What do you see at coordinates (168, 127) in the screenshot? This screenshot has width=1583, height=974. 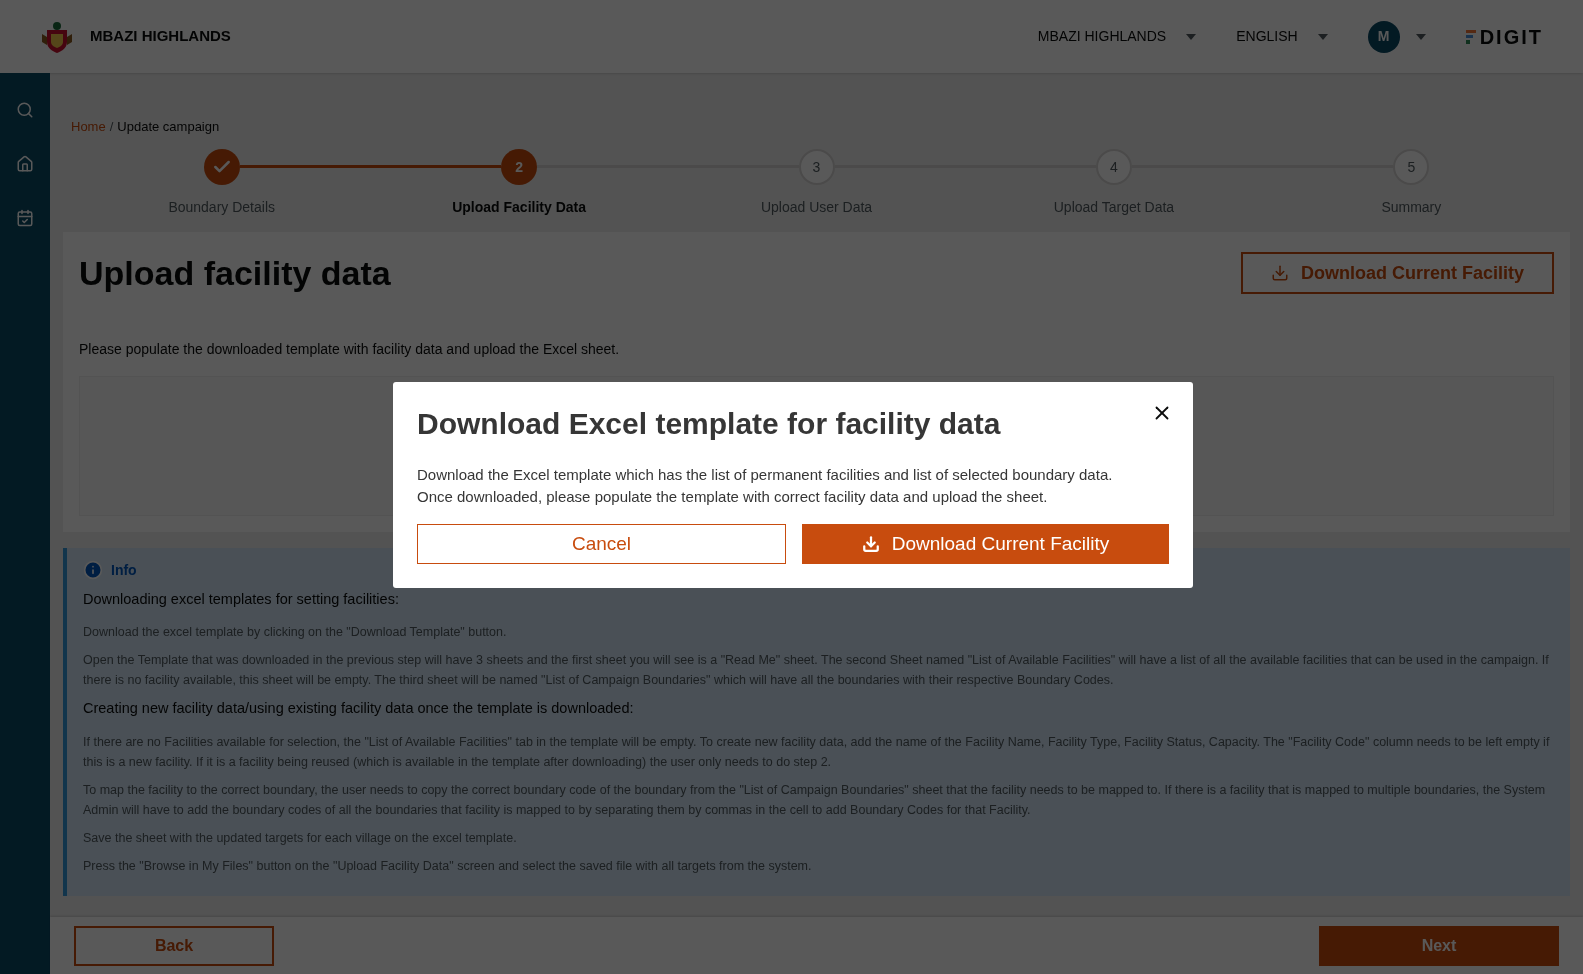 I see `breadcrumb-current: Update campaign` at bounding box center [168, 127].